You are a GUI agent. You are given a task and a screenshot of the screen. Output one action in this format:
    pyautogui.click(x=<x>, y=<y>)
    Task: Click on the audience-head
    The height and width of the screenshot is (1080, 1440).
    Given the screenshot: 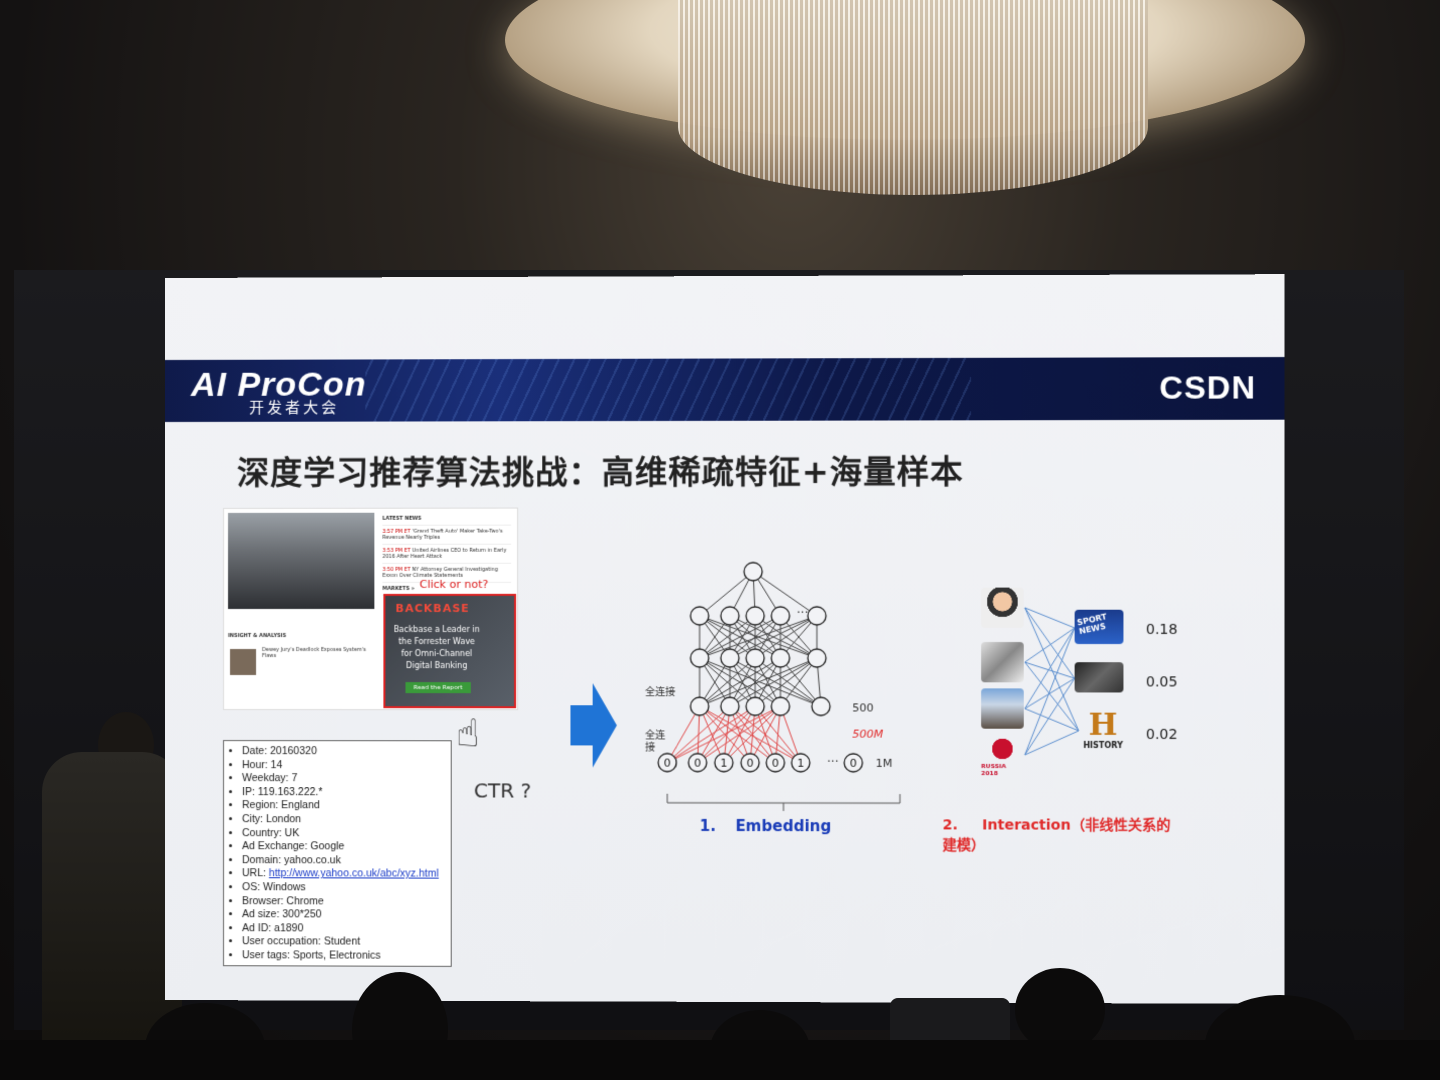 What is the action you would take?
    pyautogui.click(x=1060, y=1010)
    